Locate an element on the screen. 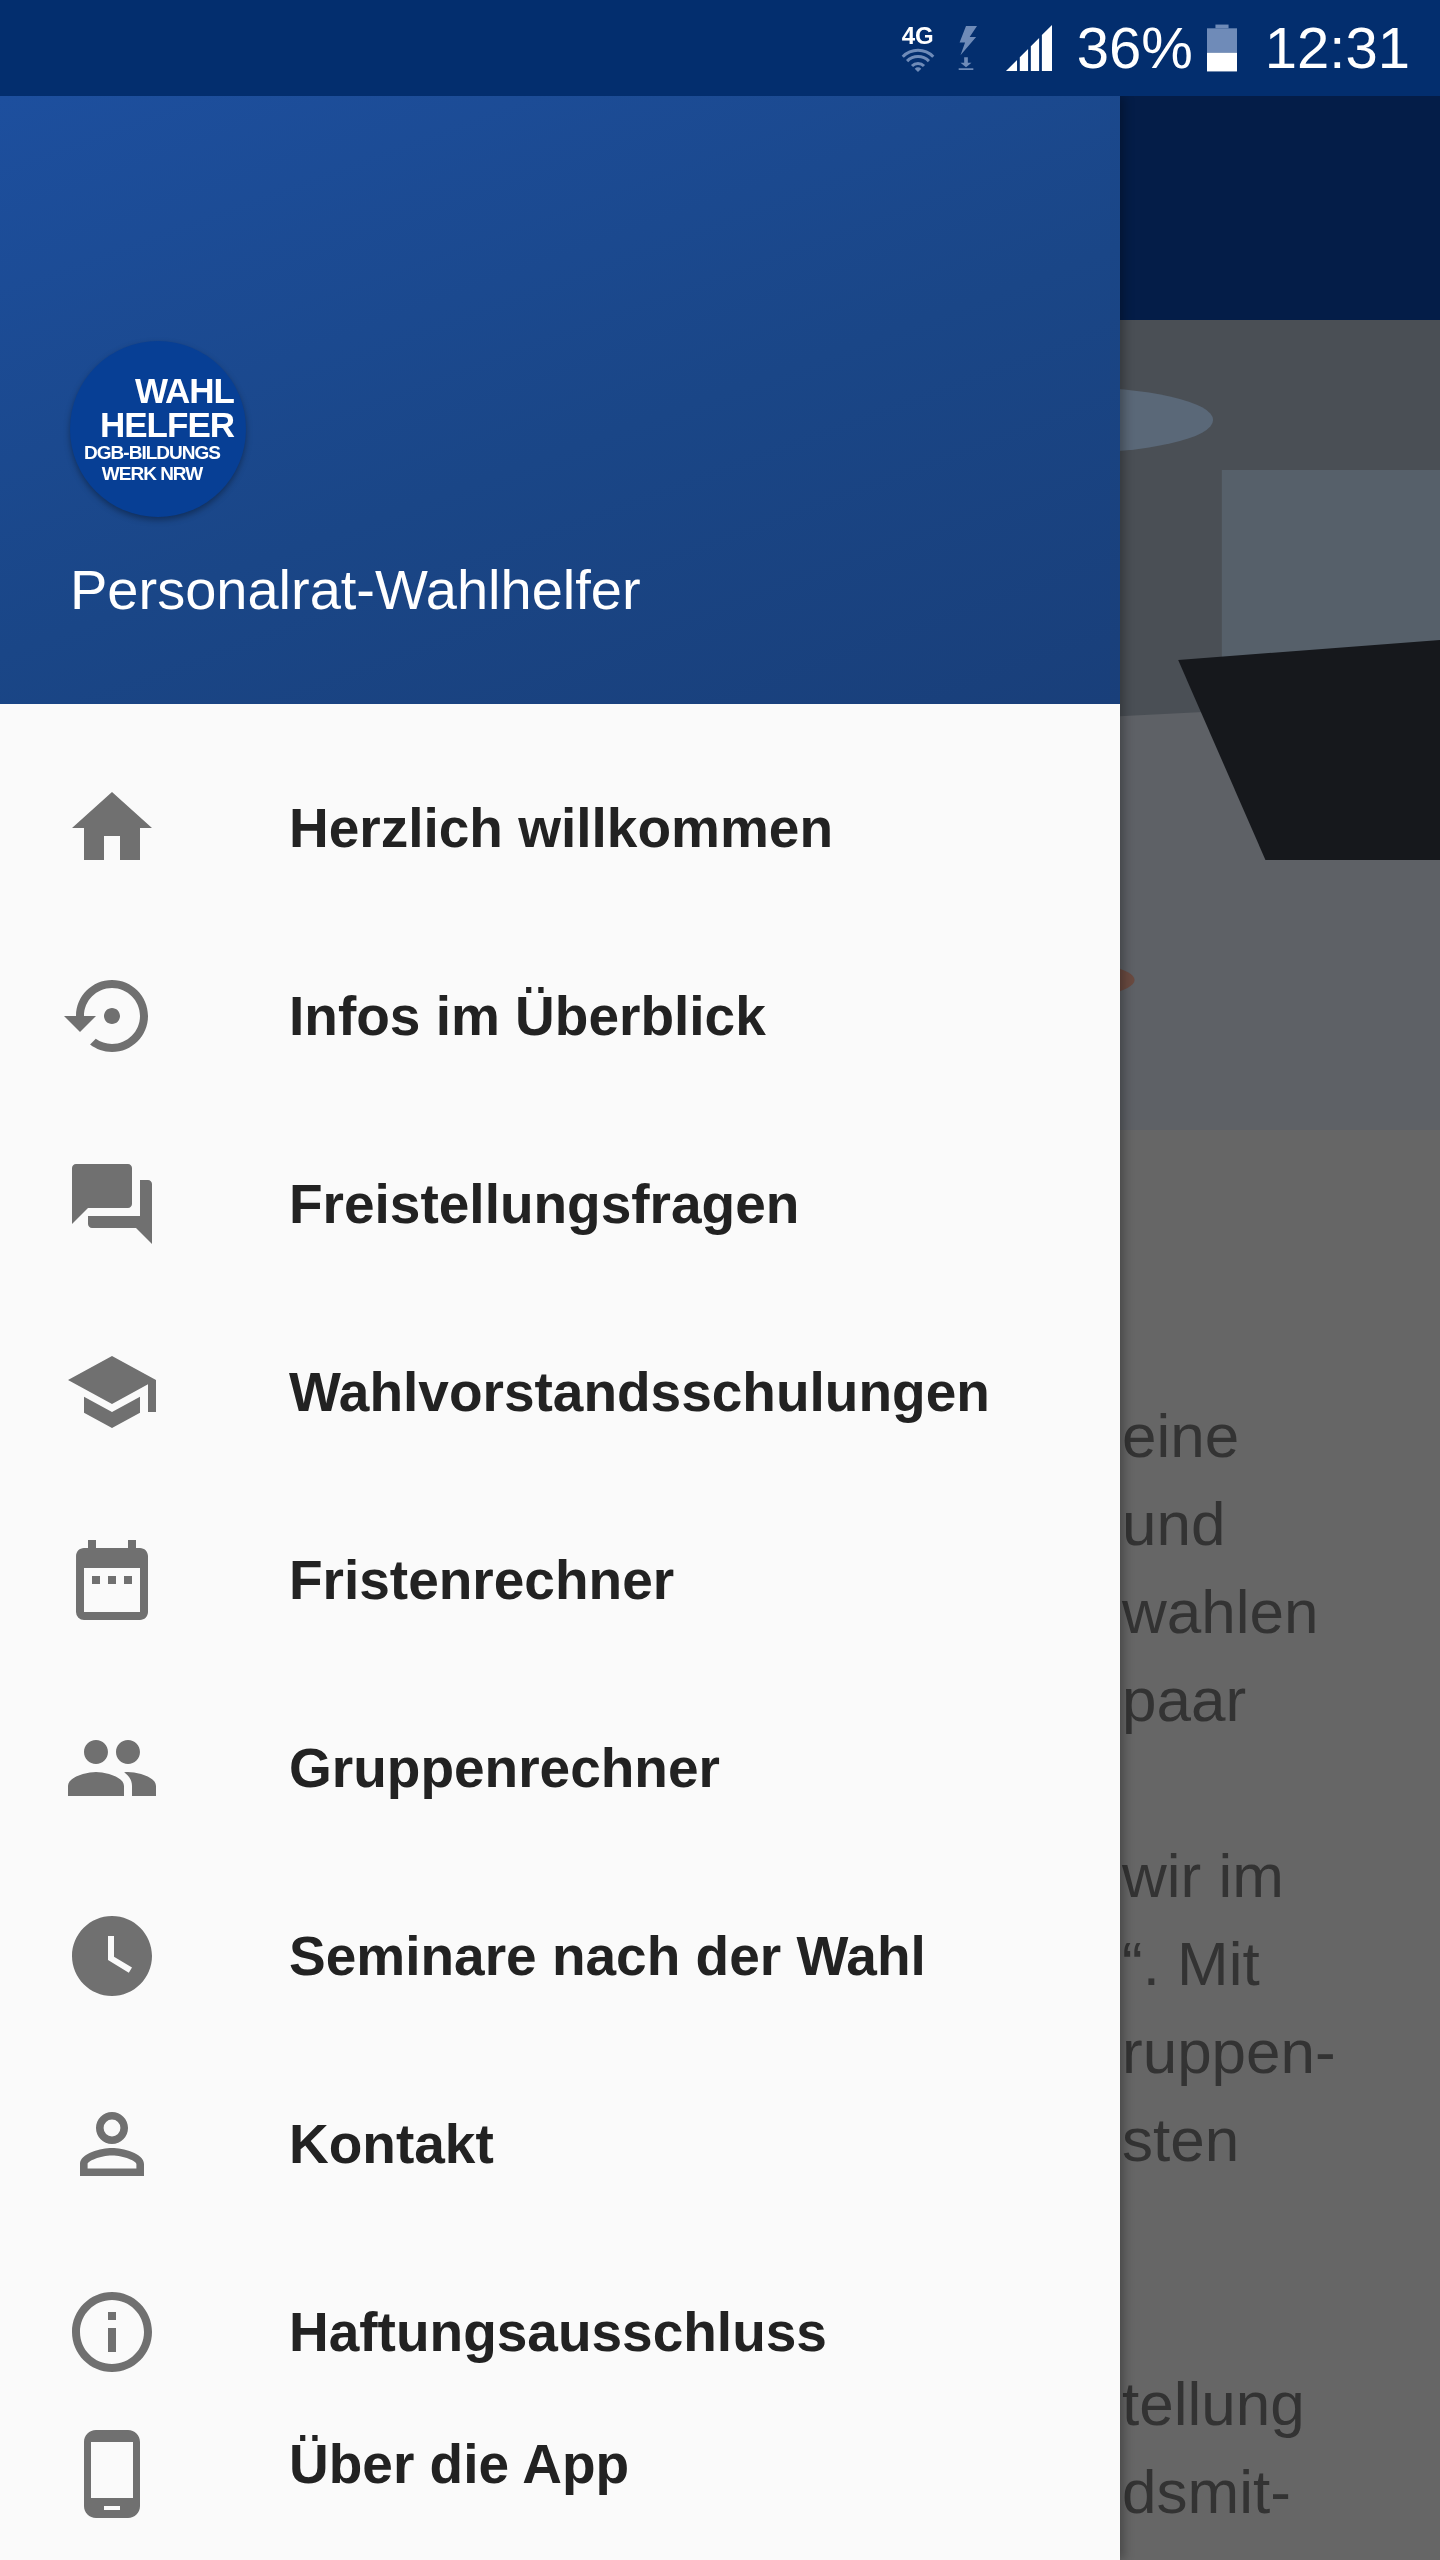  menu-item: Kontakt is located at coordinates (560, 2144).